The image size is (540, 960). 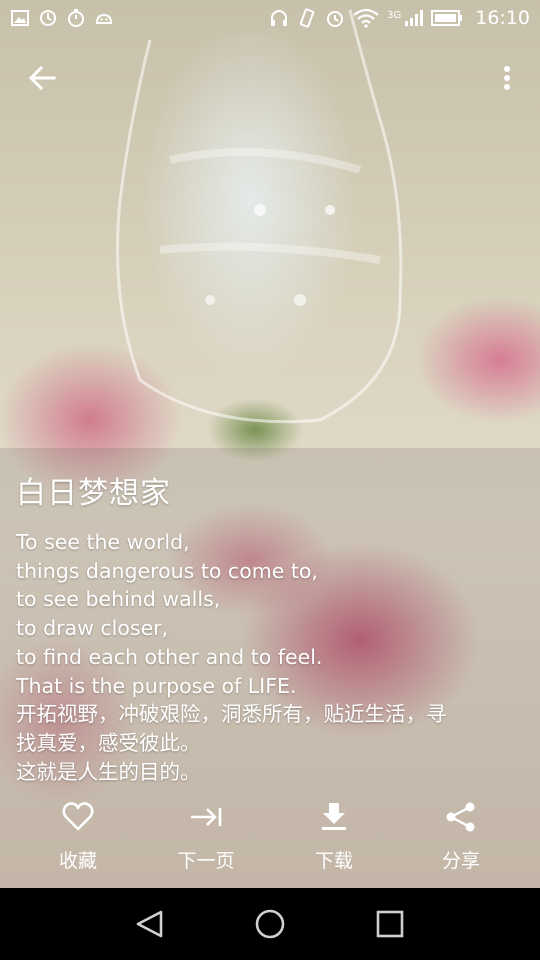 I want to click on clock-sync-icon, so click(x=48, y=18).